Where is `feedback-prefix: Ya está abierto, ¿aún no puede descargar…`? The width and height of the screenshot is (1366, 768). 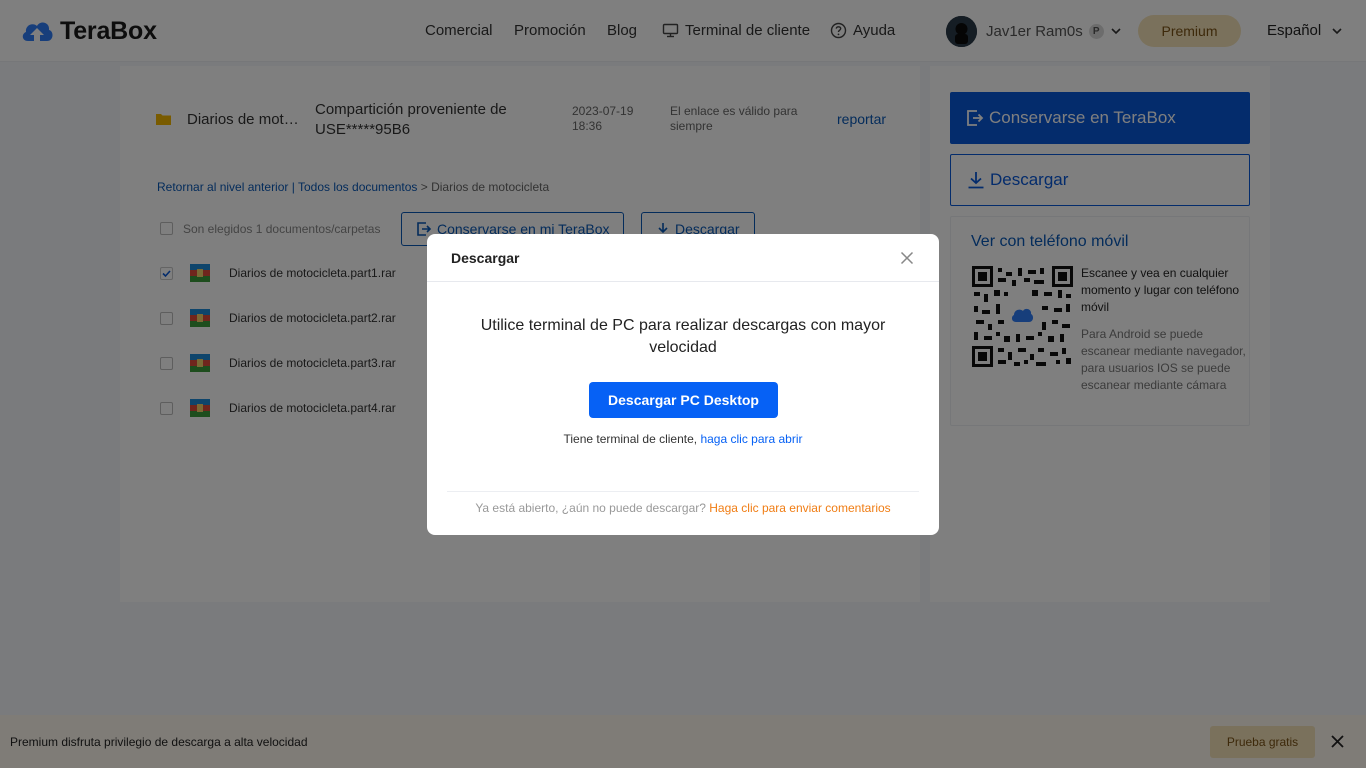 feedback-prefix: Ya está abierto, ¿aún no puede descargar… is located at coordinates (592, 508).